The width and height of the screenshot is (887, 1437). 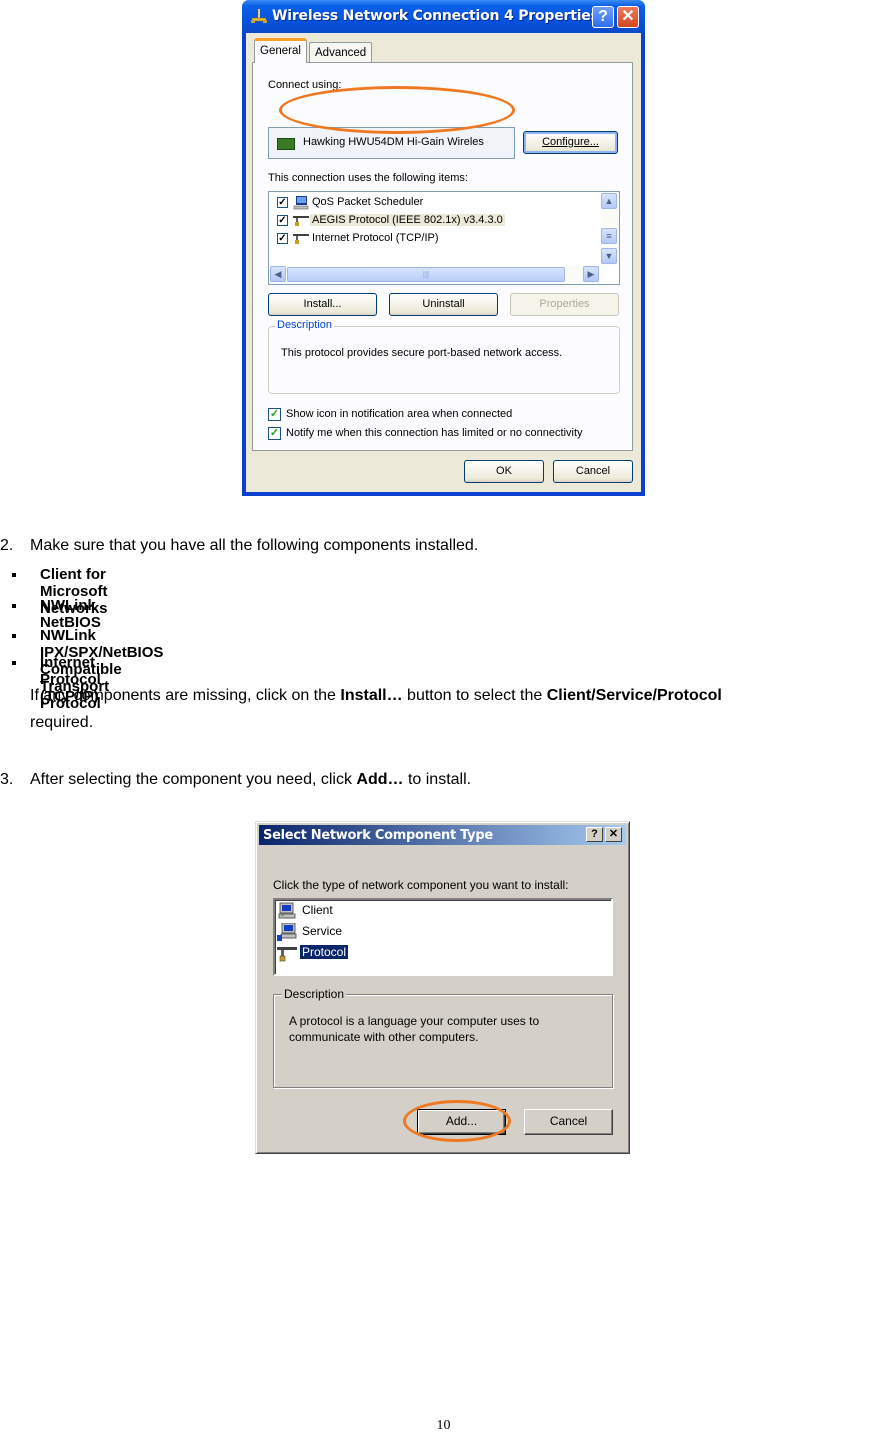 What do you see at coordinates (324, 952) in the screenshot?
I see `list-item-label: Protocol` at bounding box center [324, 952].